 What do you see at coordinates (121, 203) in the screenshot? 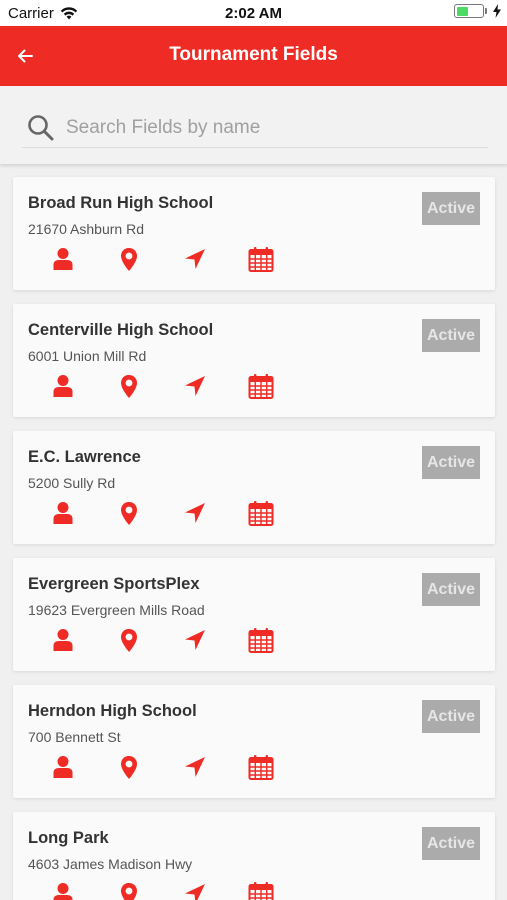
I see `field-name: Broad Run High School` at bounding box center [121, 203].